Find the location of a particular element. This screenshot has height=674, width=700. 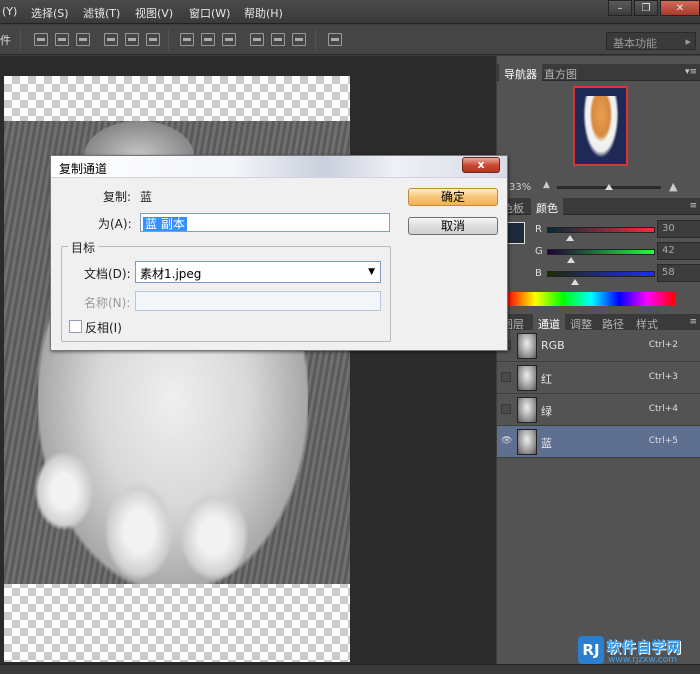

chevron-down-icon: ▼ is located at coordinates (371, 272).